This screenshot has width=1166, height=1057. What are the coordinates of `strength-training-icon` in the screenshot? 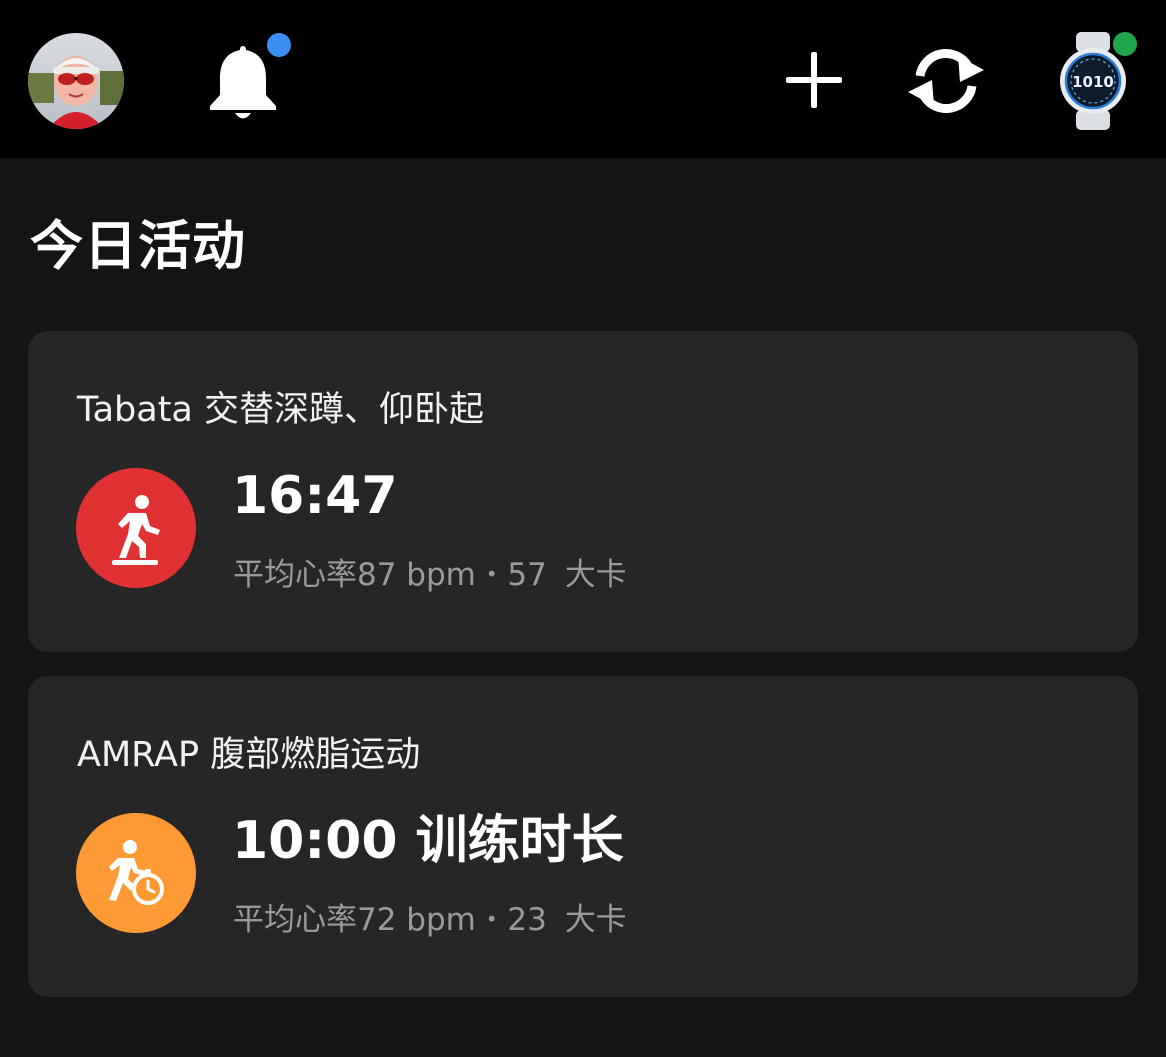 It's located at (136, 528).